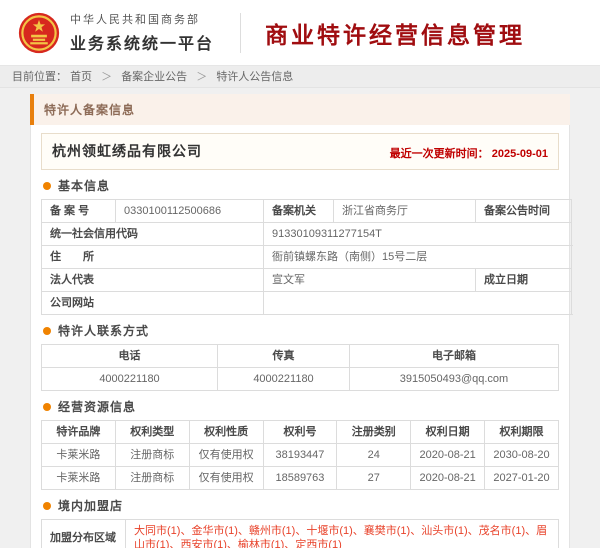 Image resolution: width=600 pixels, height=548 pixels. What do you see at coordinates (152, 280) in the screenshot?
I see `legal-rep-label: 法人代表` at bounding box center [152, 280].